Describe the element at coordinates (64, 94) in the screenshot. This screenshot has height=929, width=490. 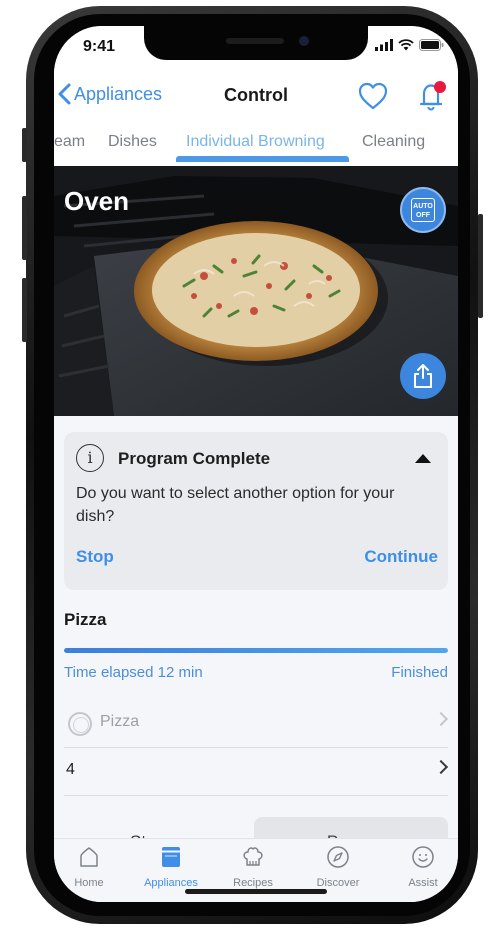
I see `chevron-left-icon` at that location.